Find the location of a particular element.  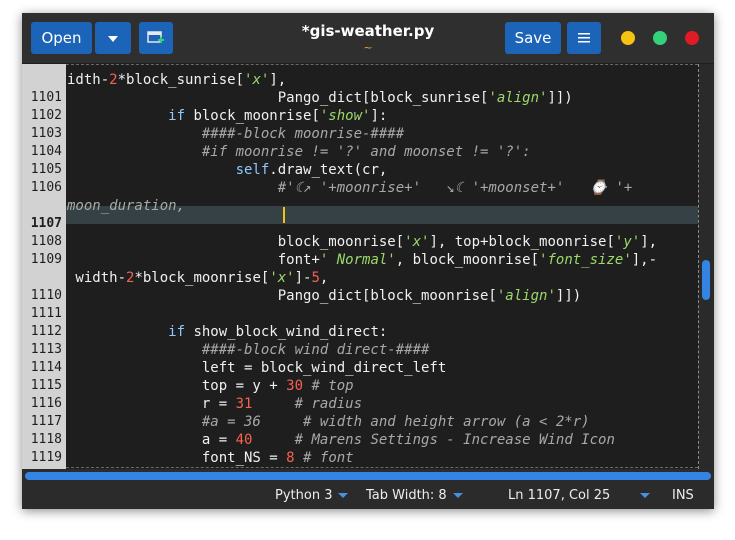

code-token: left = block_wind_direct_left is located at coordinates (257, 368).